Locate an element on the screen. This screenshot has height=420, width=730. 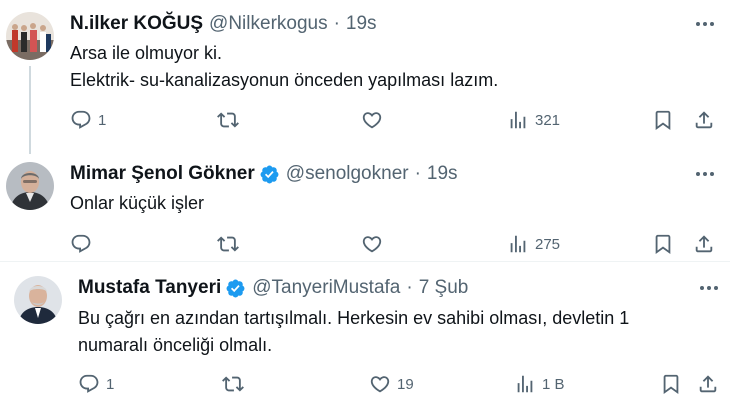
display-name: Mimar Şenol Gökner is located at coordinates (162, 174).